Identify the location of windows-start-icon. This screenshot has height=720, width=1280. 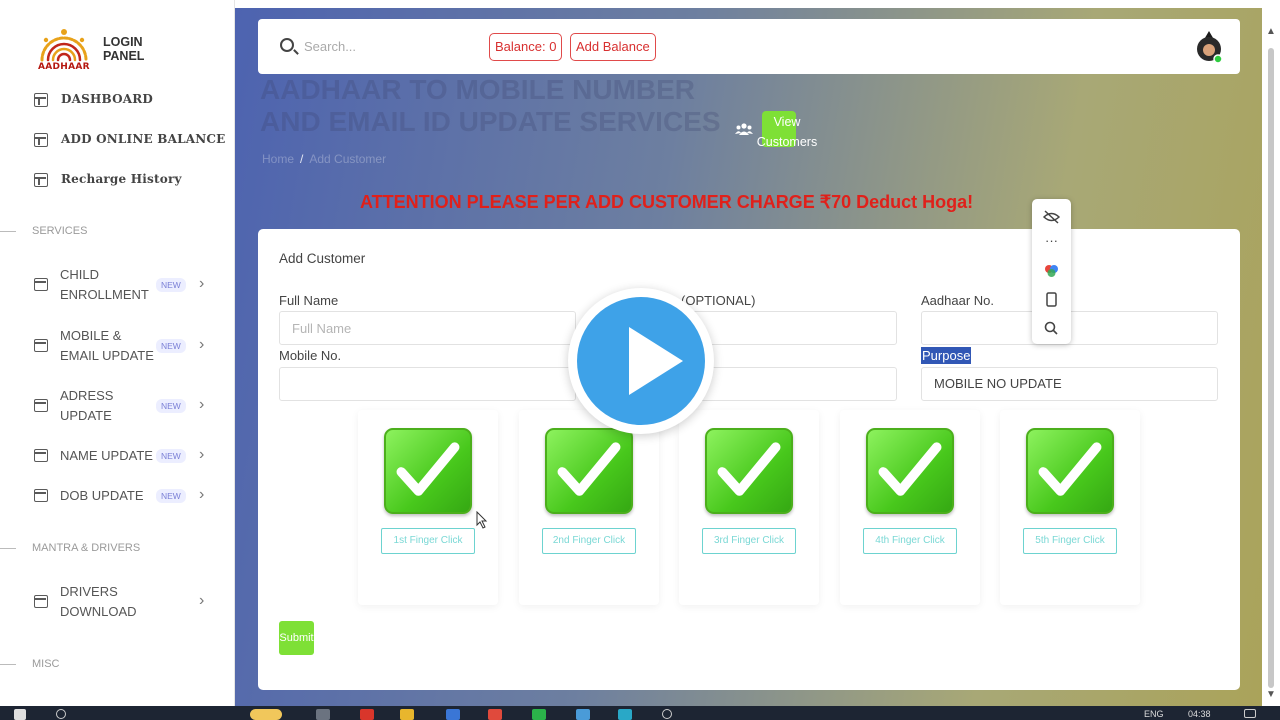
(20, 714).